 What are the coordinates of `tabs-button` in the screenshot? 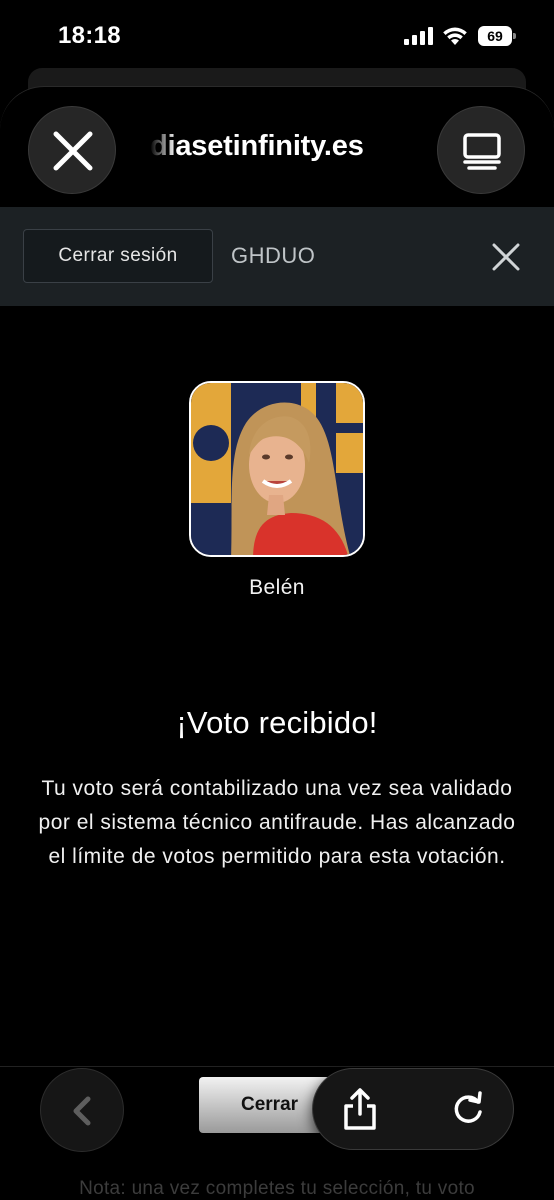 It's located at (481, 150).